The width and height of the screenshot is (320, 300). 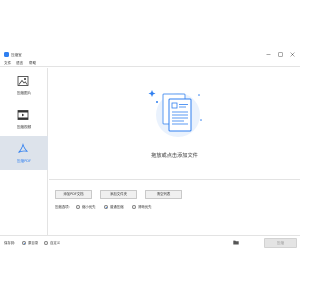 I want to click on pdf-icon, so click(x=23, y=149).